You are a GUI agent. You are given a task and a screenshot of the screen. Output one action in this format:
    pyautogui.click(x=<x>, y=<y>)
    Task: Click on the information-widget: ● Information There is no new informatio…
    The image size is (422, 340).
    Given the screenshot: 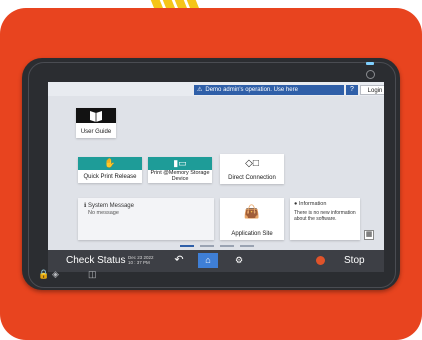 What is the action you would take?
    pyautogui.click(x=325, y=219)
    